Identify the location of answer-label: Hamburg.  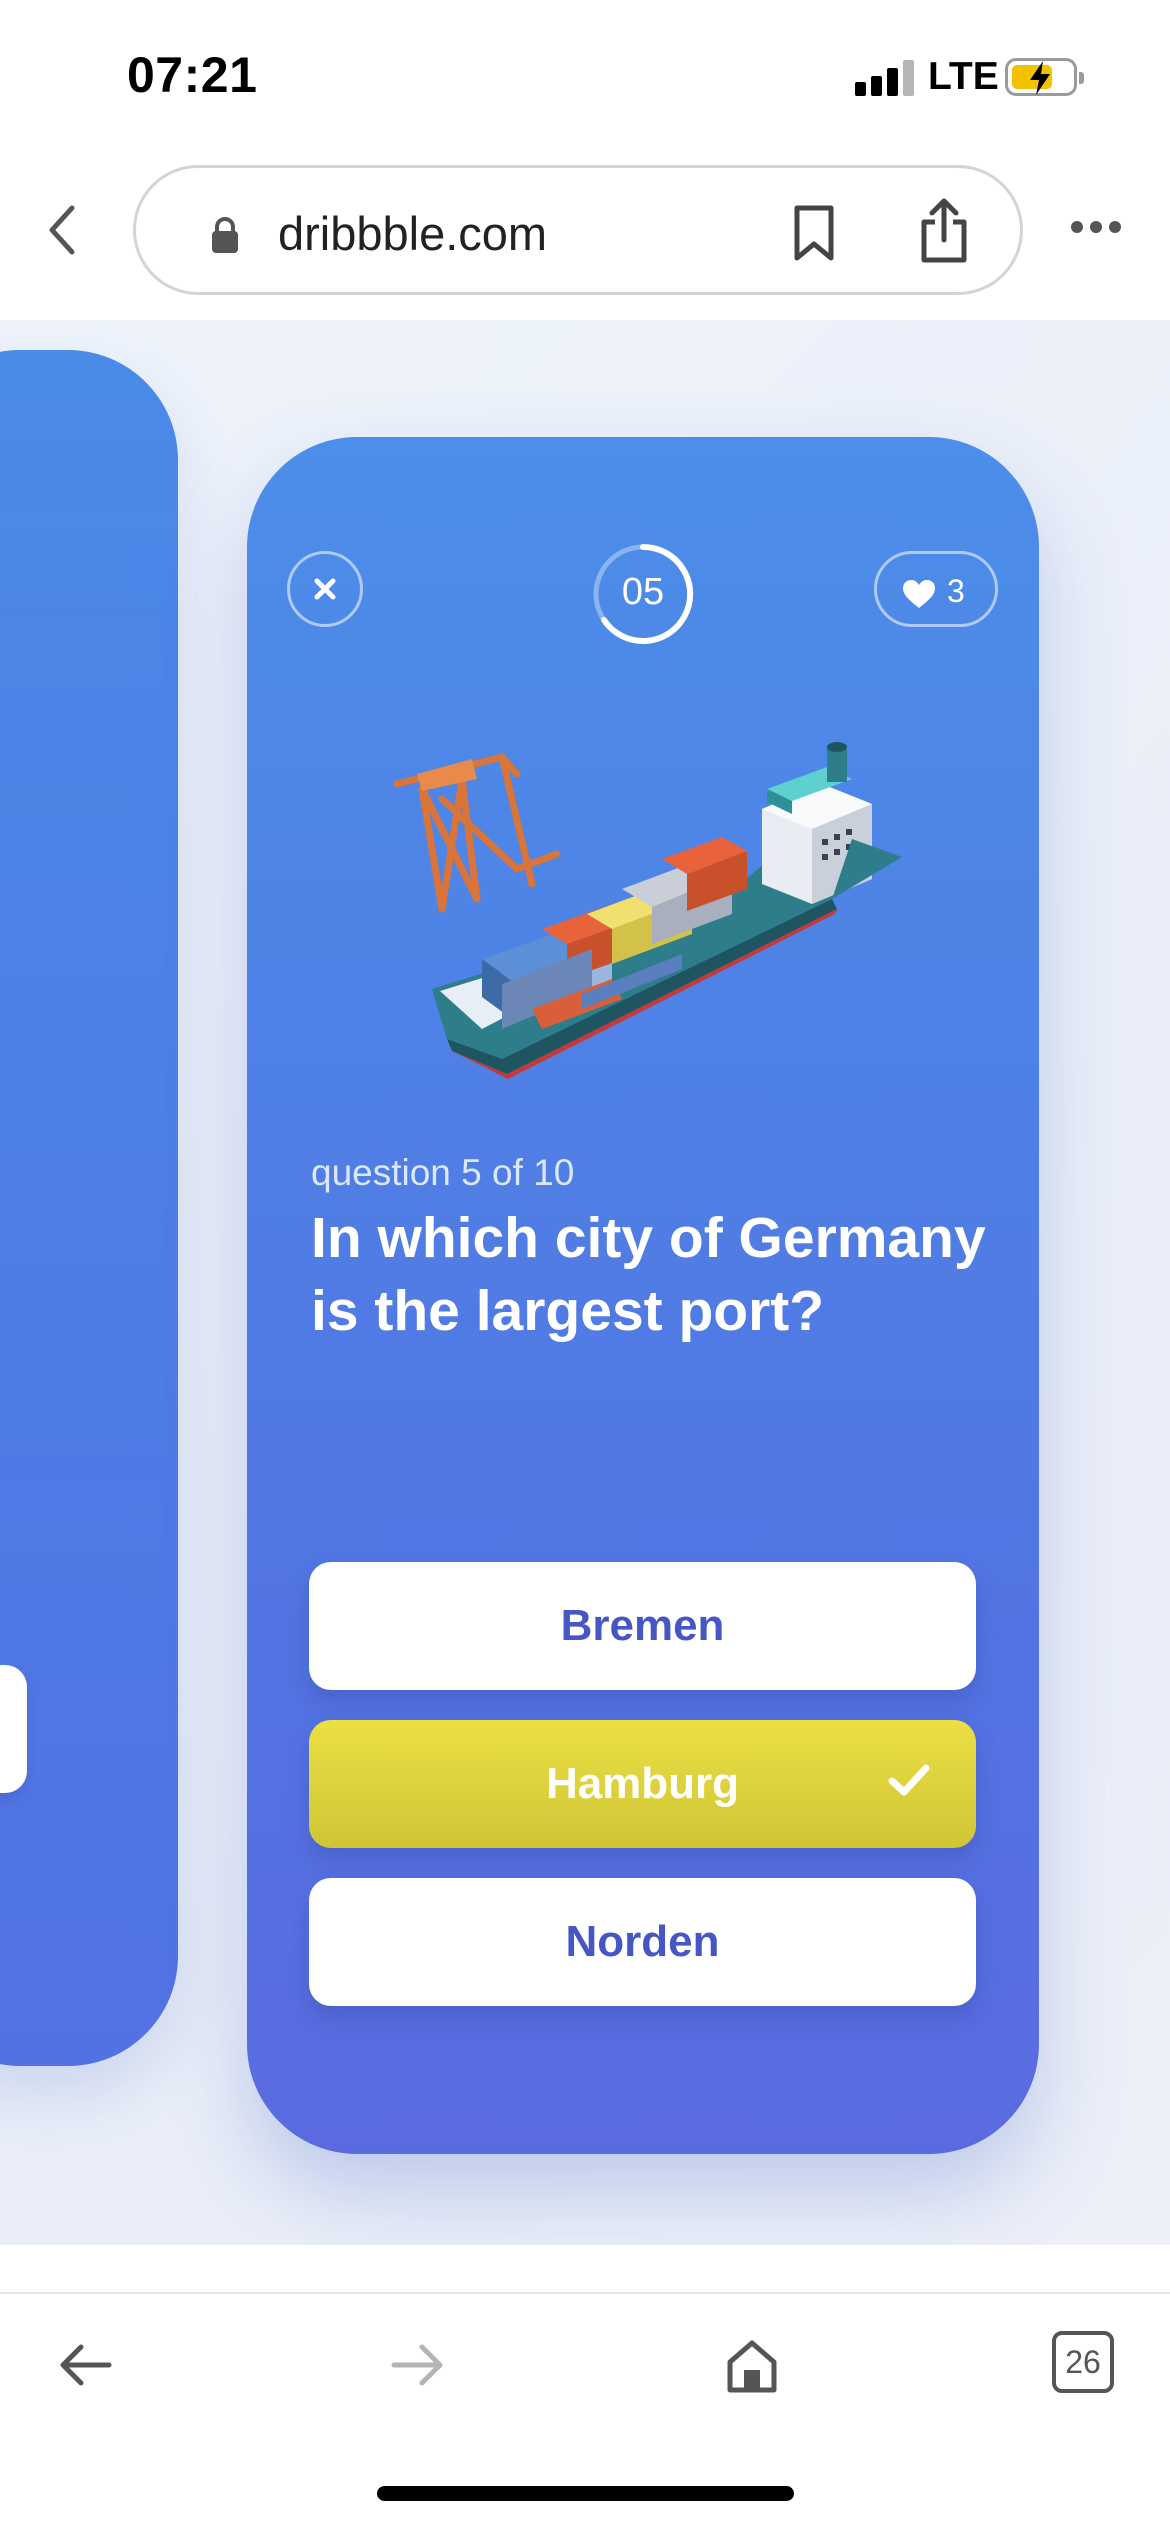
(642, 1783).